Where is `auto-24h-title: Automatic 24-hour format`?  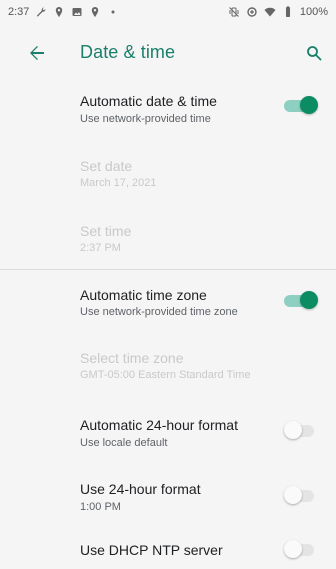
auto-24h-title: Automatic 24-hour format is located at coordinates (159, 425).